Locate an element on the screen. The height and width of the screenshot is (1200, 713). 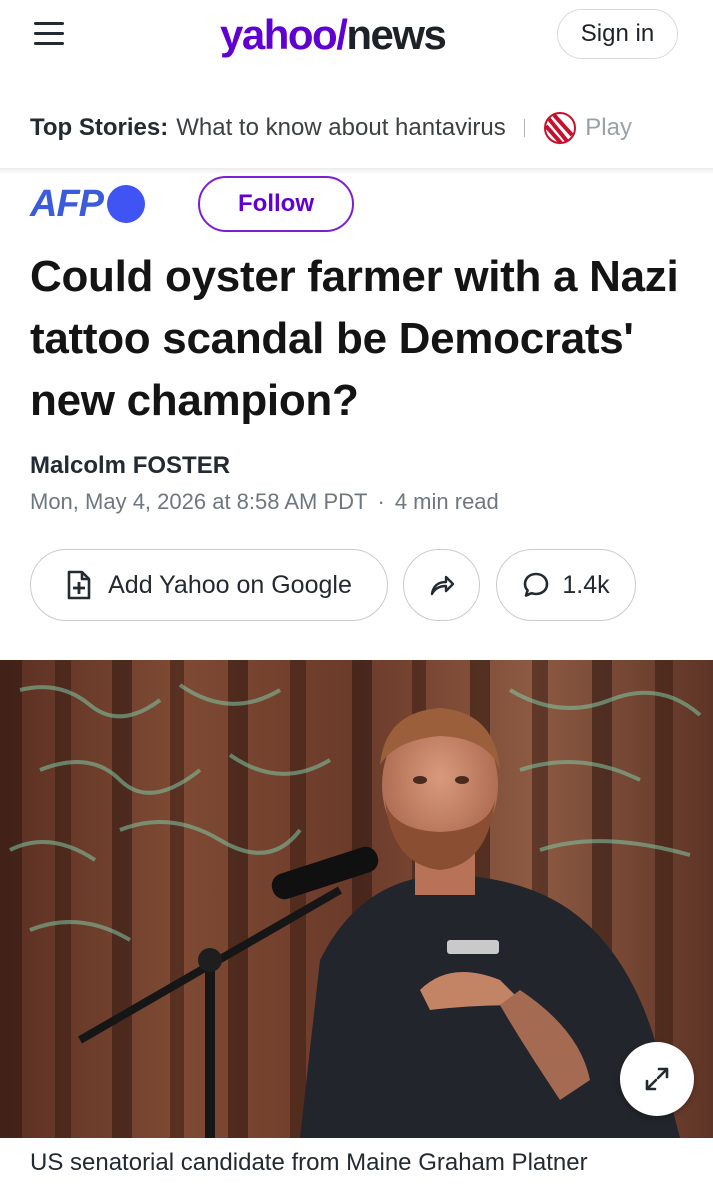
comments-count: 1.4k is located at coordinates (586, 584).